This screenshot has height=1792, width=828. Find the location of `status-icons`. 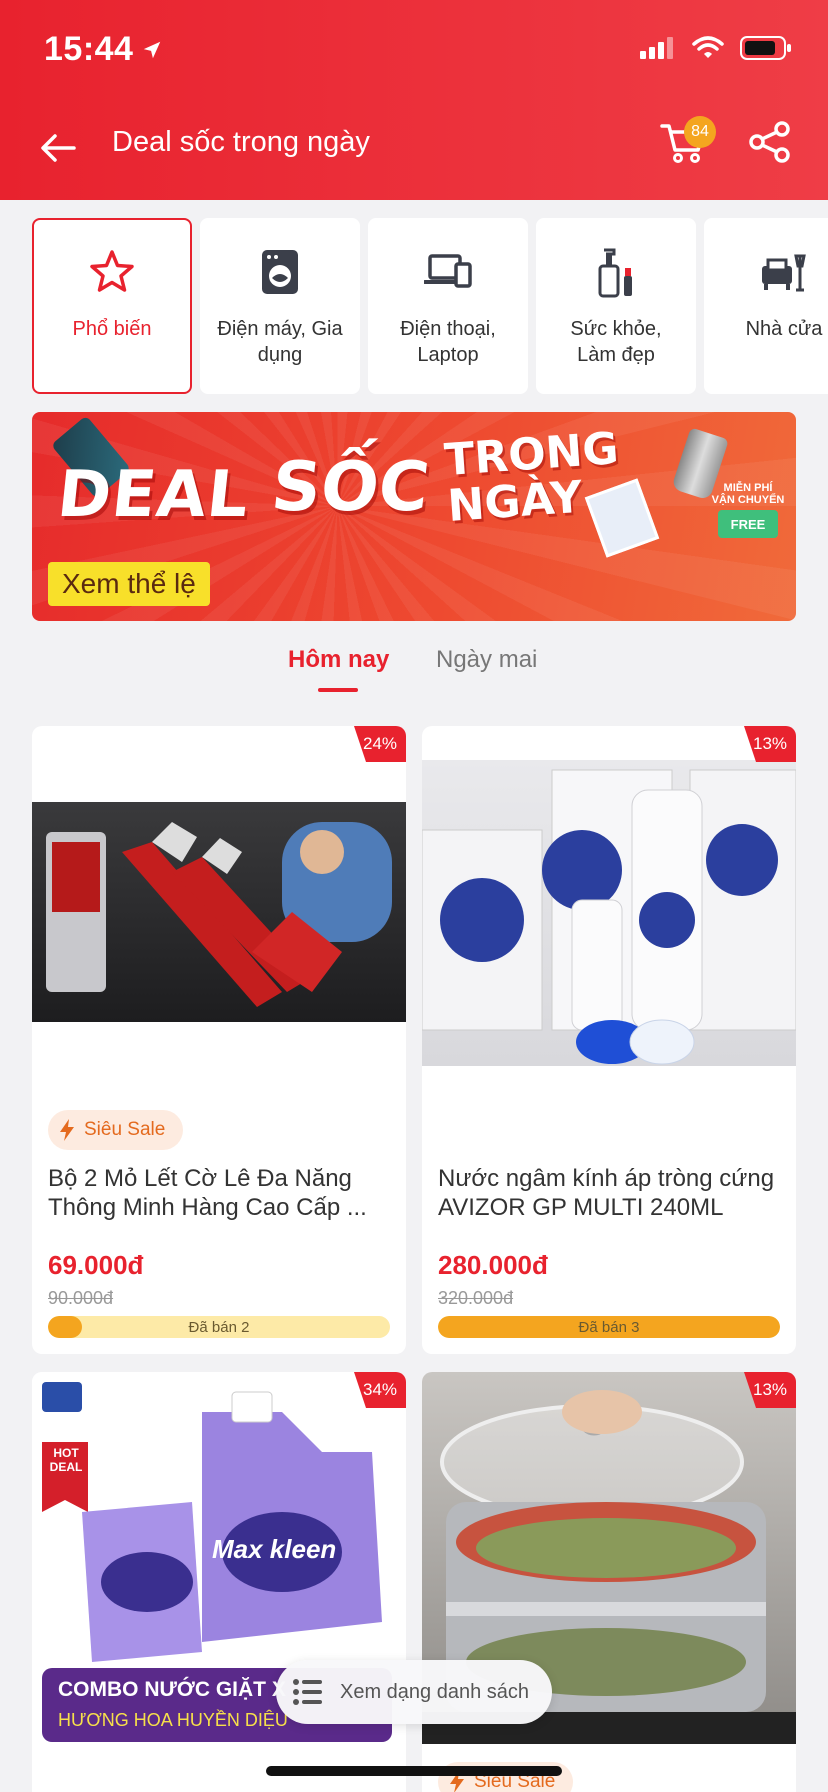

status-icons is located at coordinates (716, 48).